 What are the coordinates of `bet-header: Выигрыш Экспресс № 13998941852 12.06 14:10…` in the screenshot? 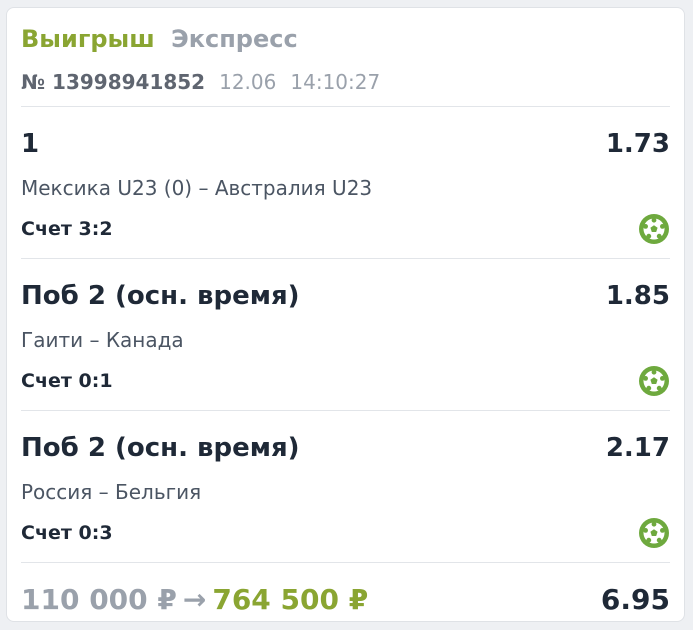 It's located at (345, 59).